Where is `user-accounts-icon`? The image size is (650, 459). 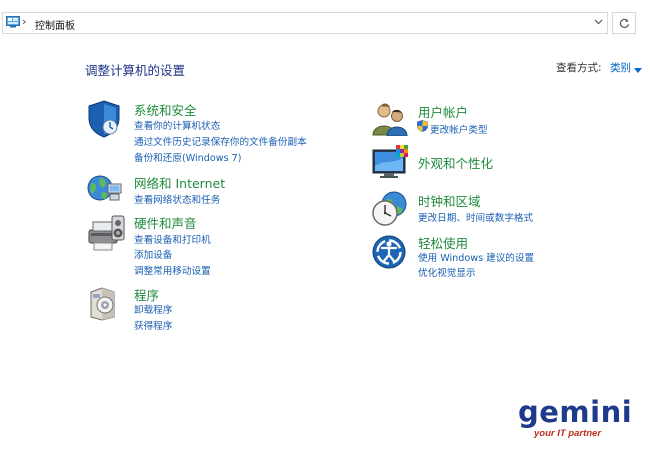 user-accounts-icon is located at coordinates (390, 120).